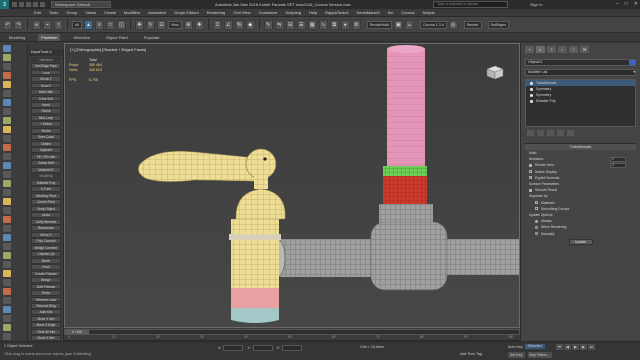 The image size is (640, 360). What do you see at coordinates (529, 49) in the screenshot?
I see `create-tab-icon: +` at bounding box center [529, 49].